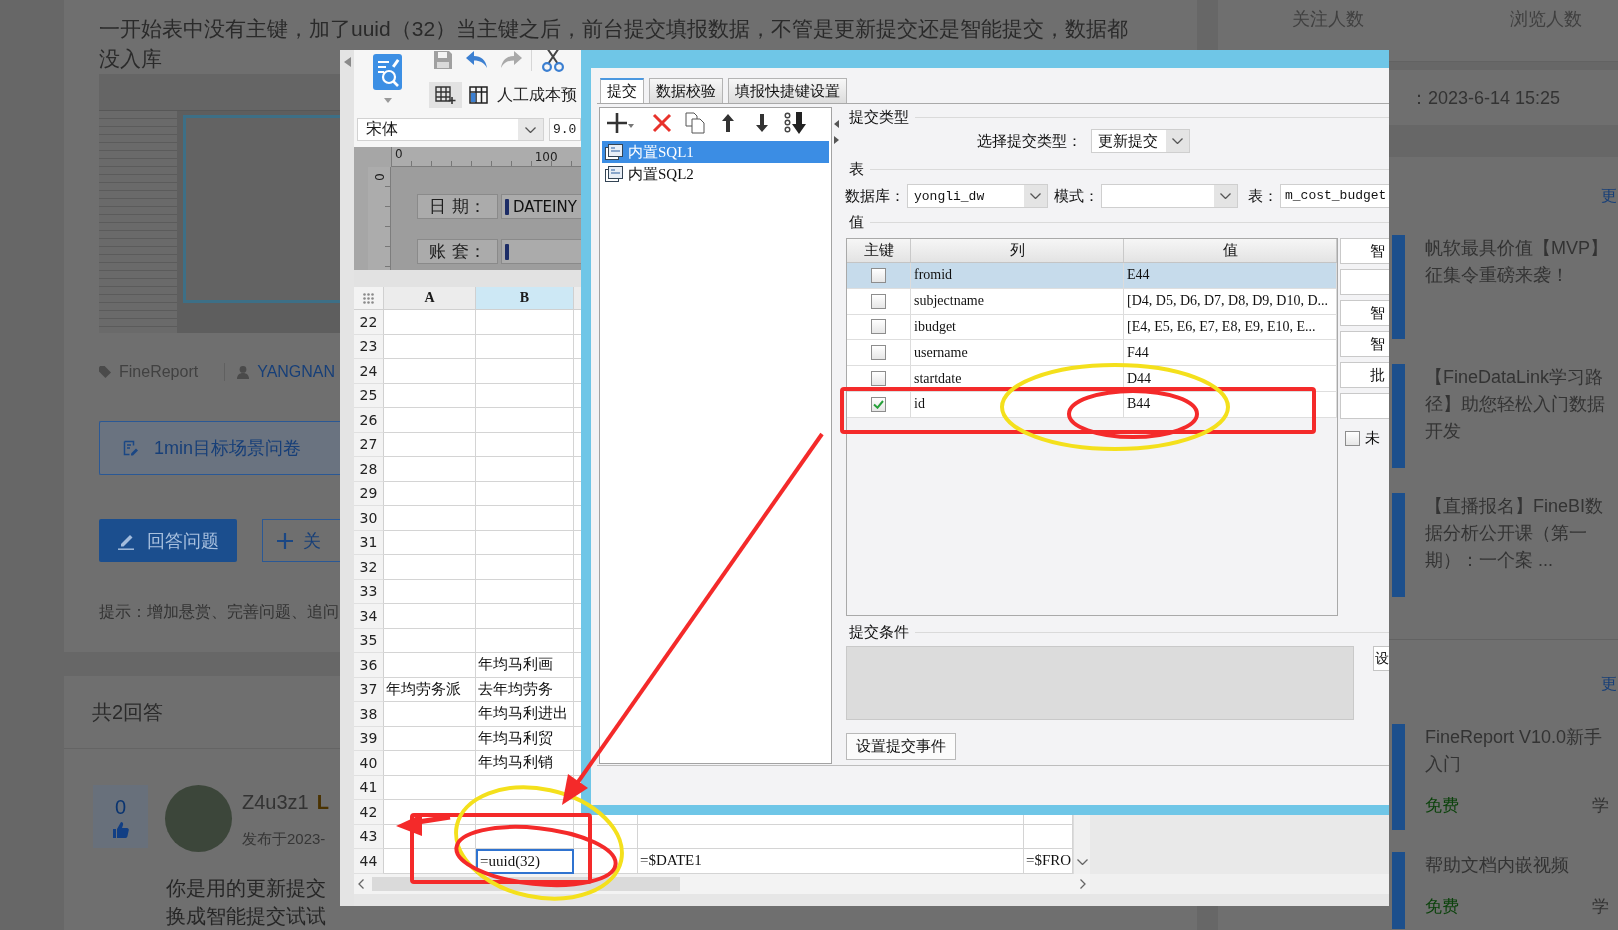 The image size is (1618, 930). What do you see at coordinates (728, 122) in the screenshot?
I see `arrow-up-icon` at bounding box center [728, 122].